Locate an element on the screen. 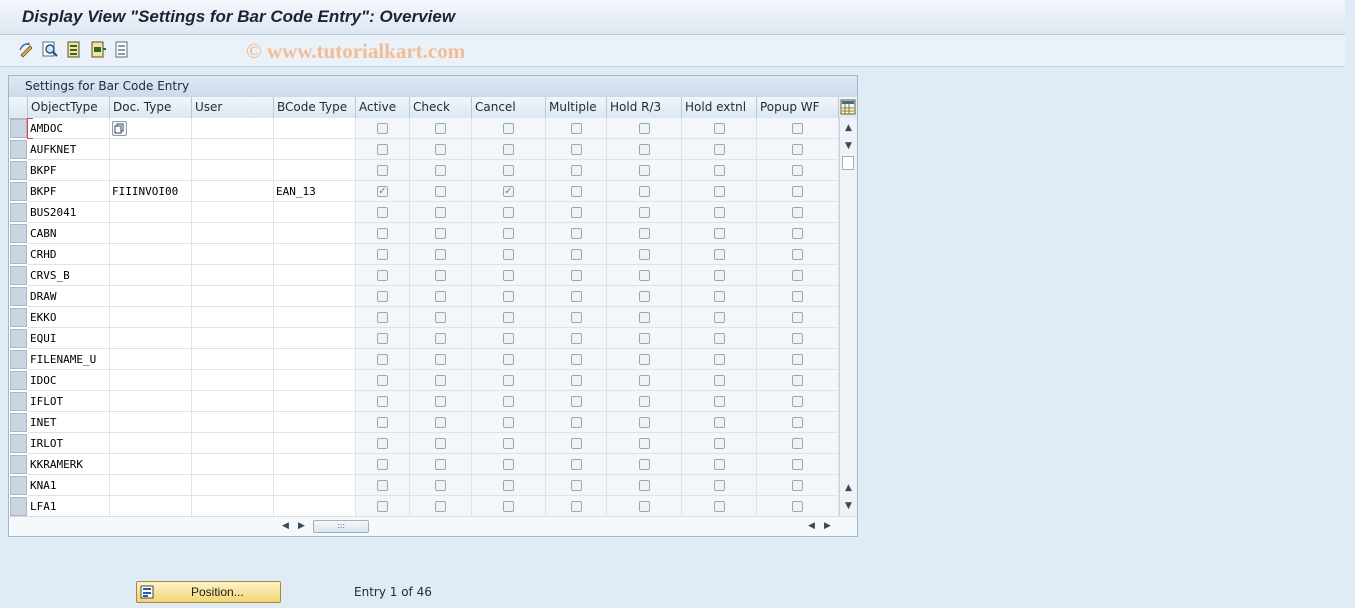 The height and width of the screenshot is (608, 1355). column-header-user: User is located at coordinates (233, 107).